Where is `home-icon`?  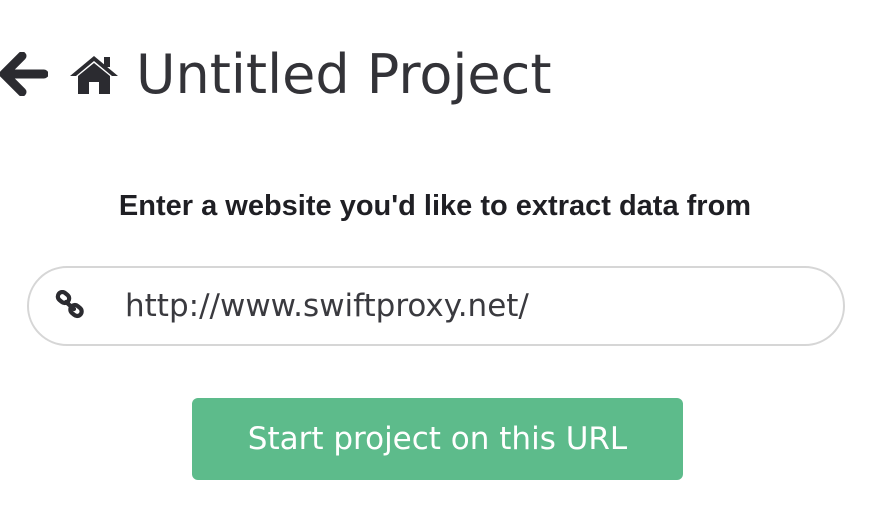 home-icon is located at coordinates (94, 75).